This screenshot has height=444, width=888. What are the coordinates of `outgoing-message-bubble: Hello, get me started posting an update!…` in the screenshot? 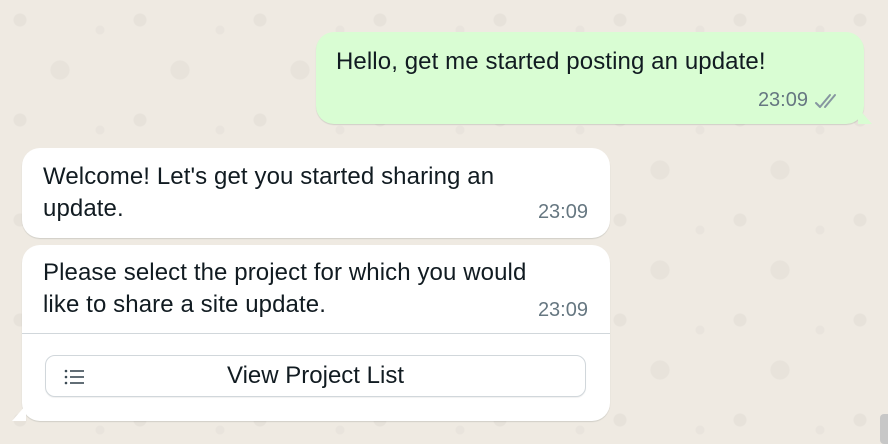 It's located at (594, 78).